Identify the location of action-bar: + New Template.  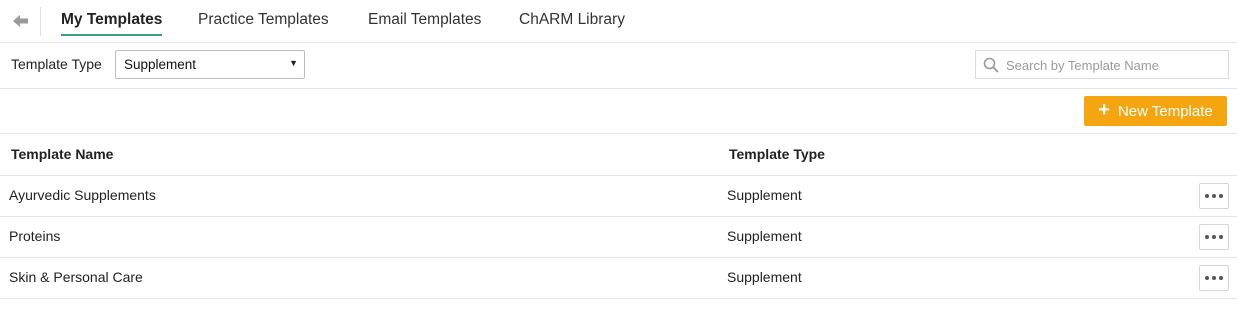
(618, 111).